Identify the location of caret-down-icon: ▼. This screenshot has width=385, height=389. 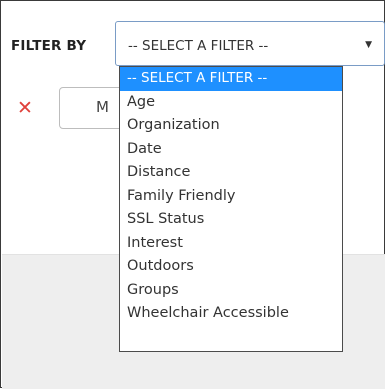
(368, 45).